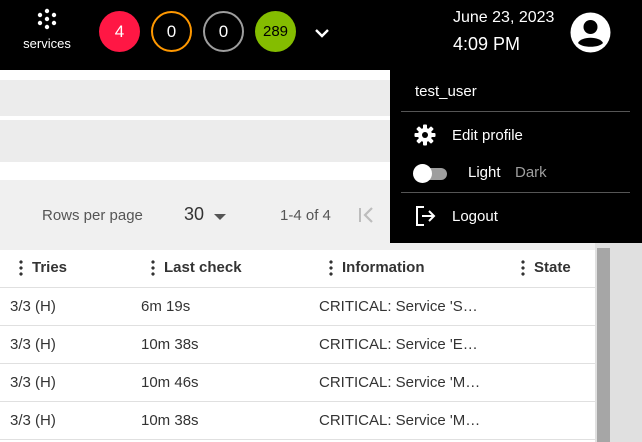 This screenshot has height=442, width=642. What do you see at coordinates (446, 91) in the screenshot?
I see `username-label: test_user` at bounding box center [446, 91].